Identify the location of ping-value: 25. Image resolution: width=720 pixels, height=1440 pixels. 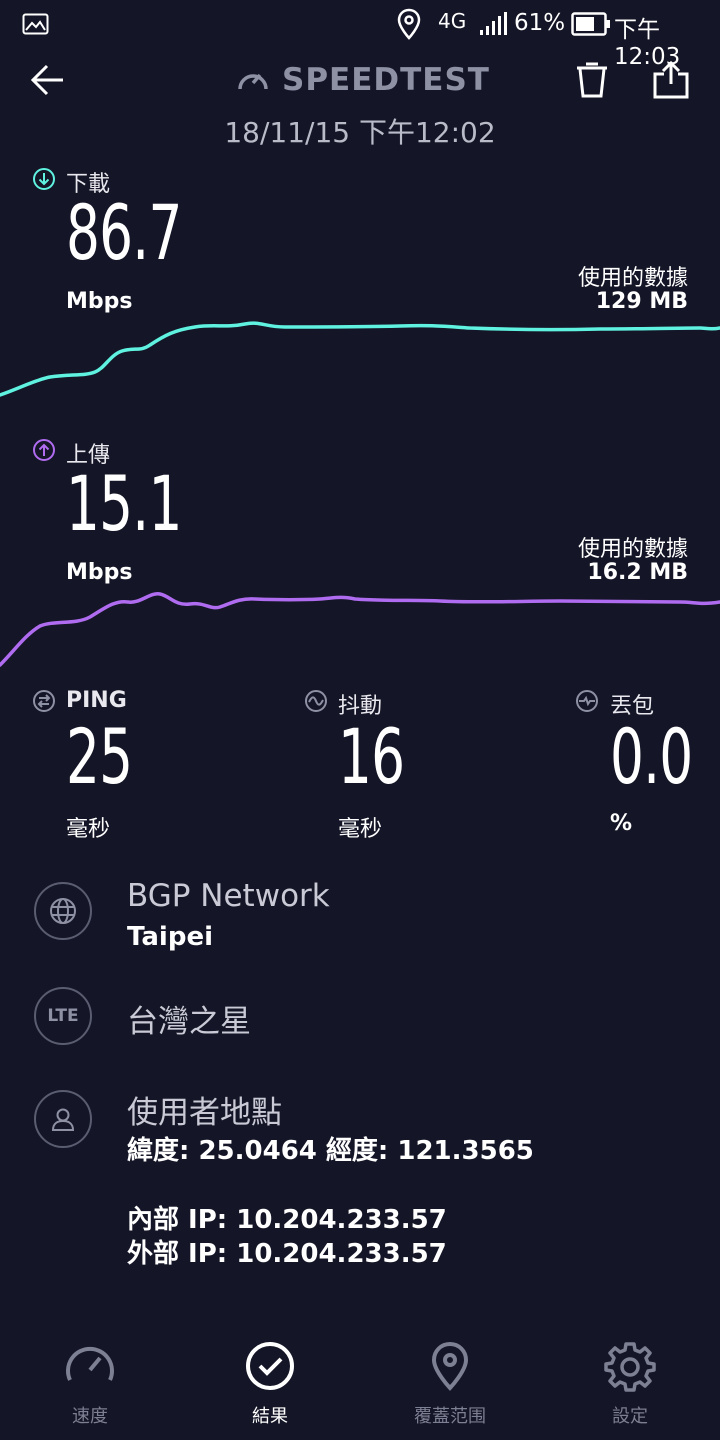
(99, 756).